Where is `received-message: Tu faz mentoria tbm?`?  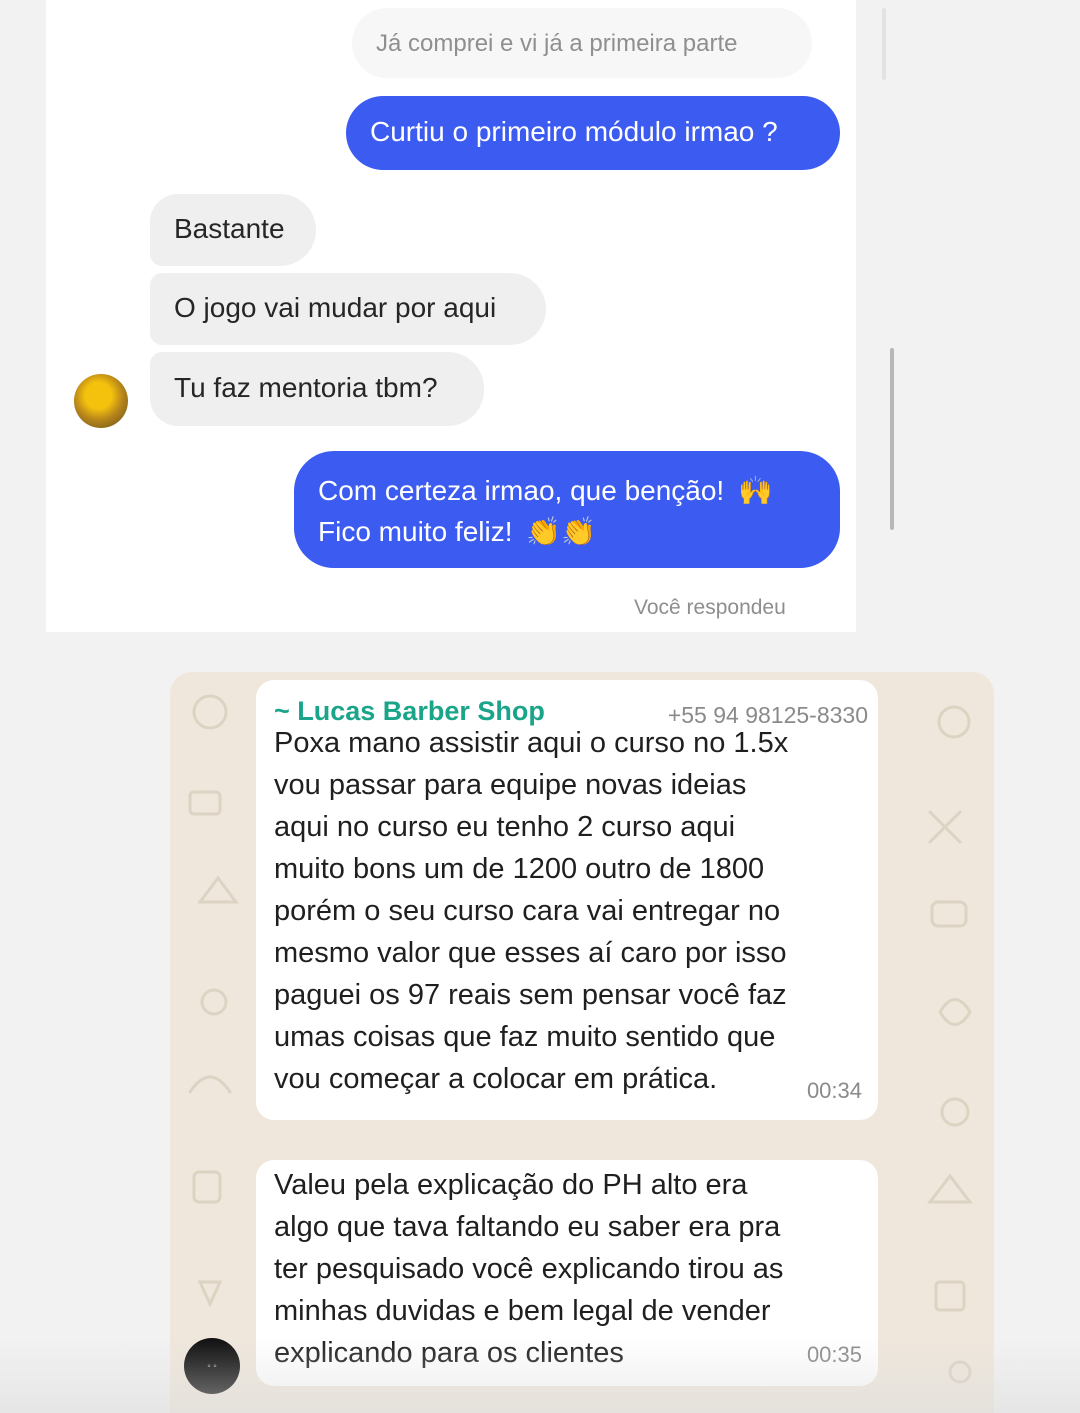
received-message: Tu faz mentoria tbm? is located at coordinates (317, 389).